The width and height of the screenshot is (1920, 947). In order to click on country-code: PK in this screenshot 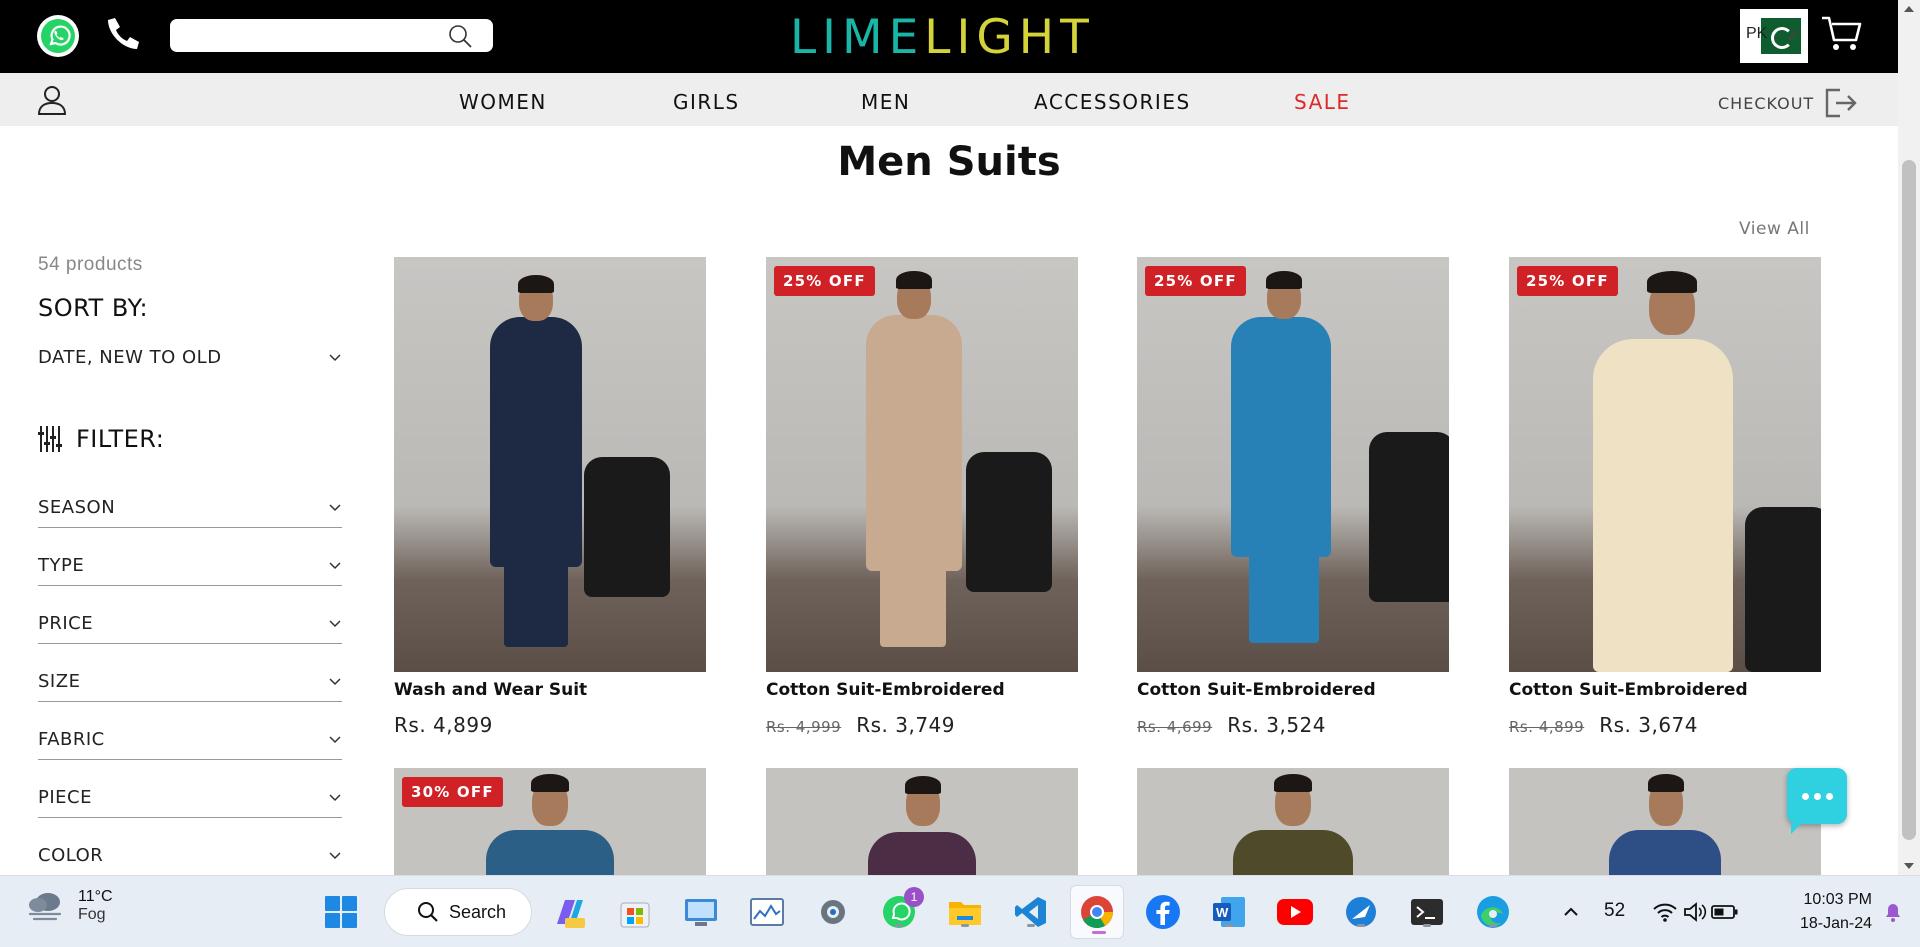, I will do `click(1757, 33)`.